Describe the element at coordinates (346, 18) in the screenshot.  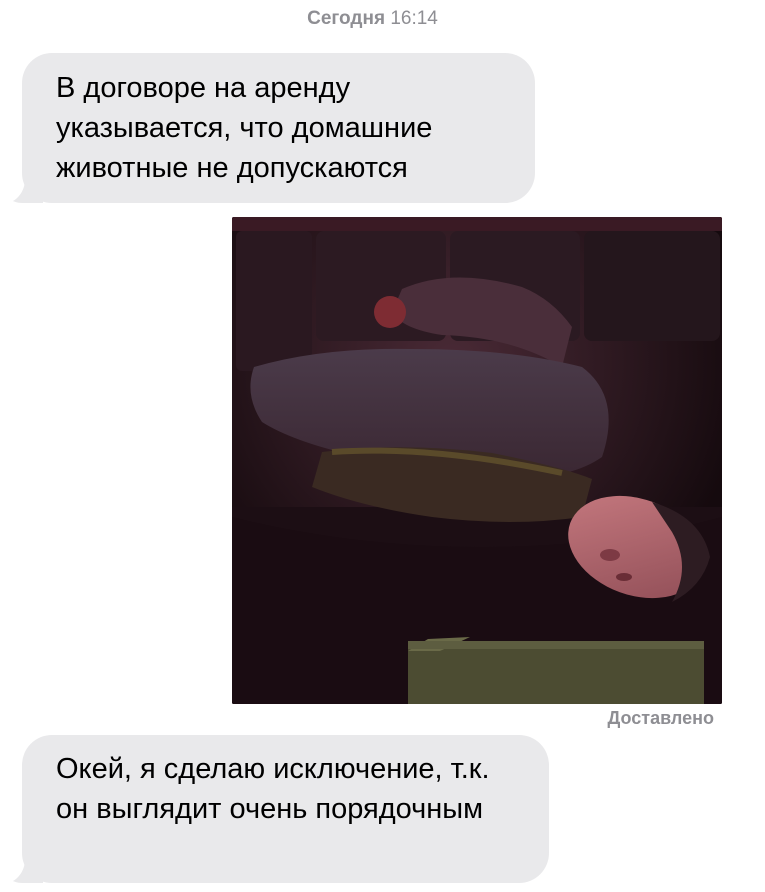
I see `timestamp-day: Сегодня` at that location.